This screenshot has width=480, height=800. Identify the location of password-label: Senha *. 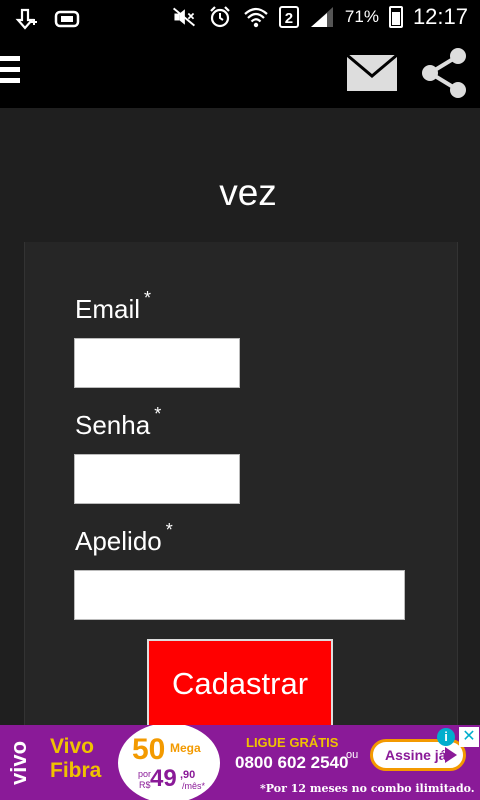
(118, 422).